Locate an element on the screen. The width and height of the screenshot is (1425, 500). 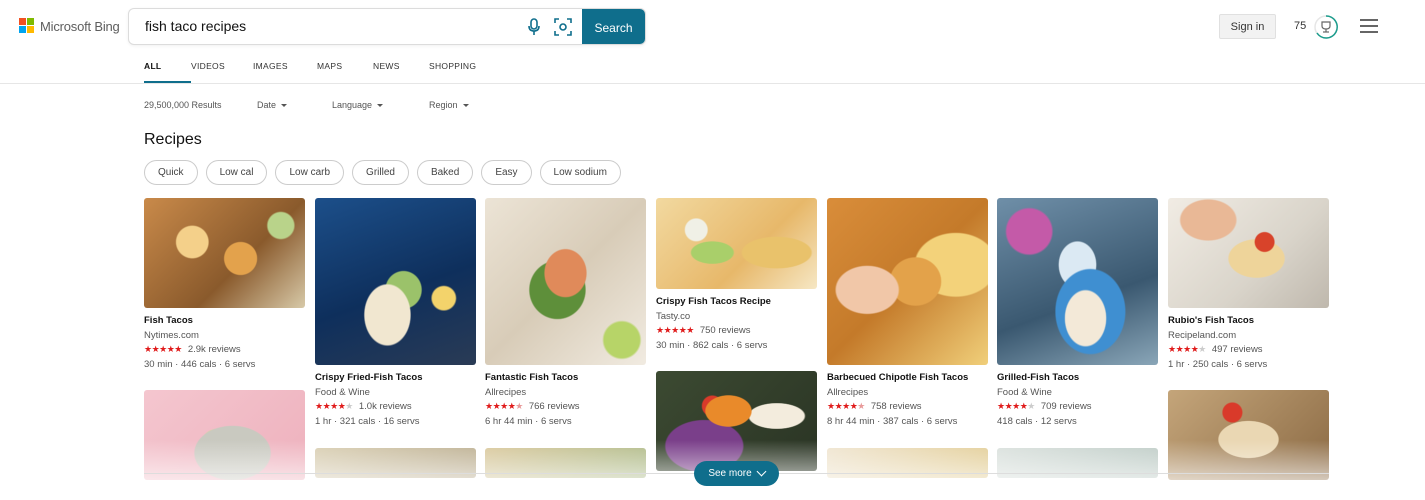
chip-quick: Quick is located at coordinates (171, 172).